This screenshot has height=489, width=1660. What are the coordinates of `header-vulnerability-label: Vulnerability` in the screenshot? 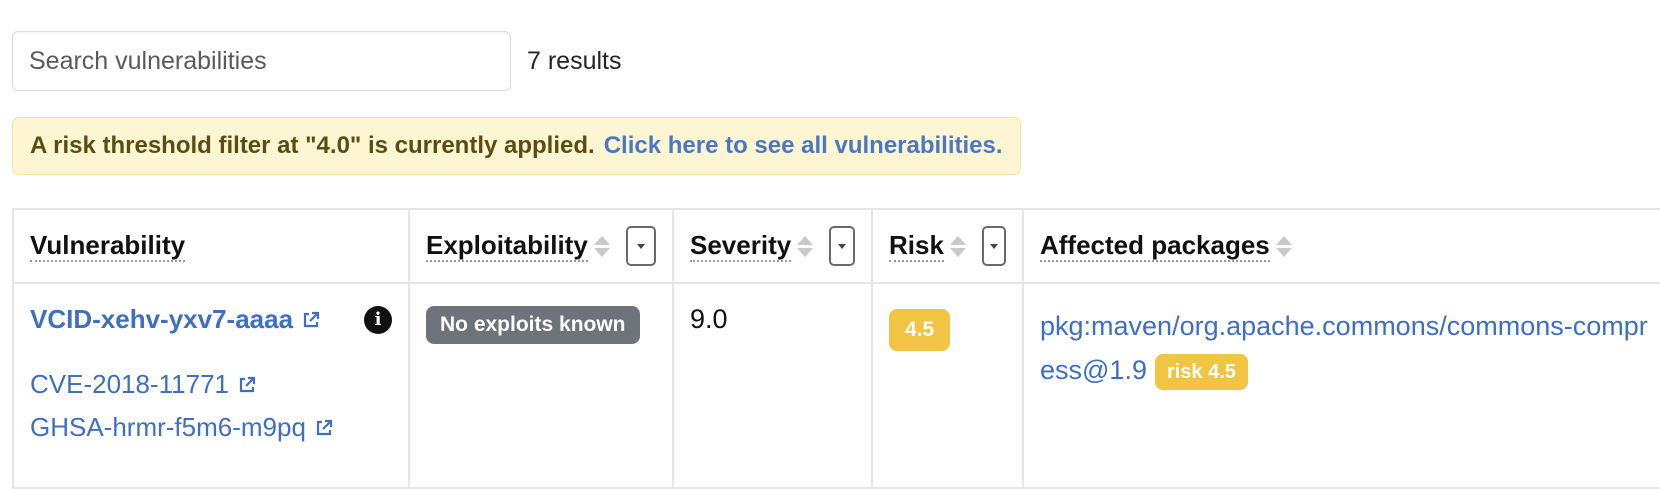 It's located at (108, 246).